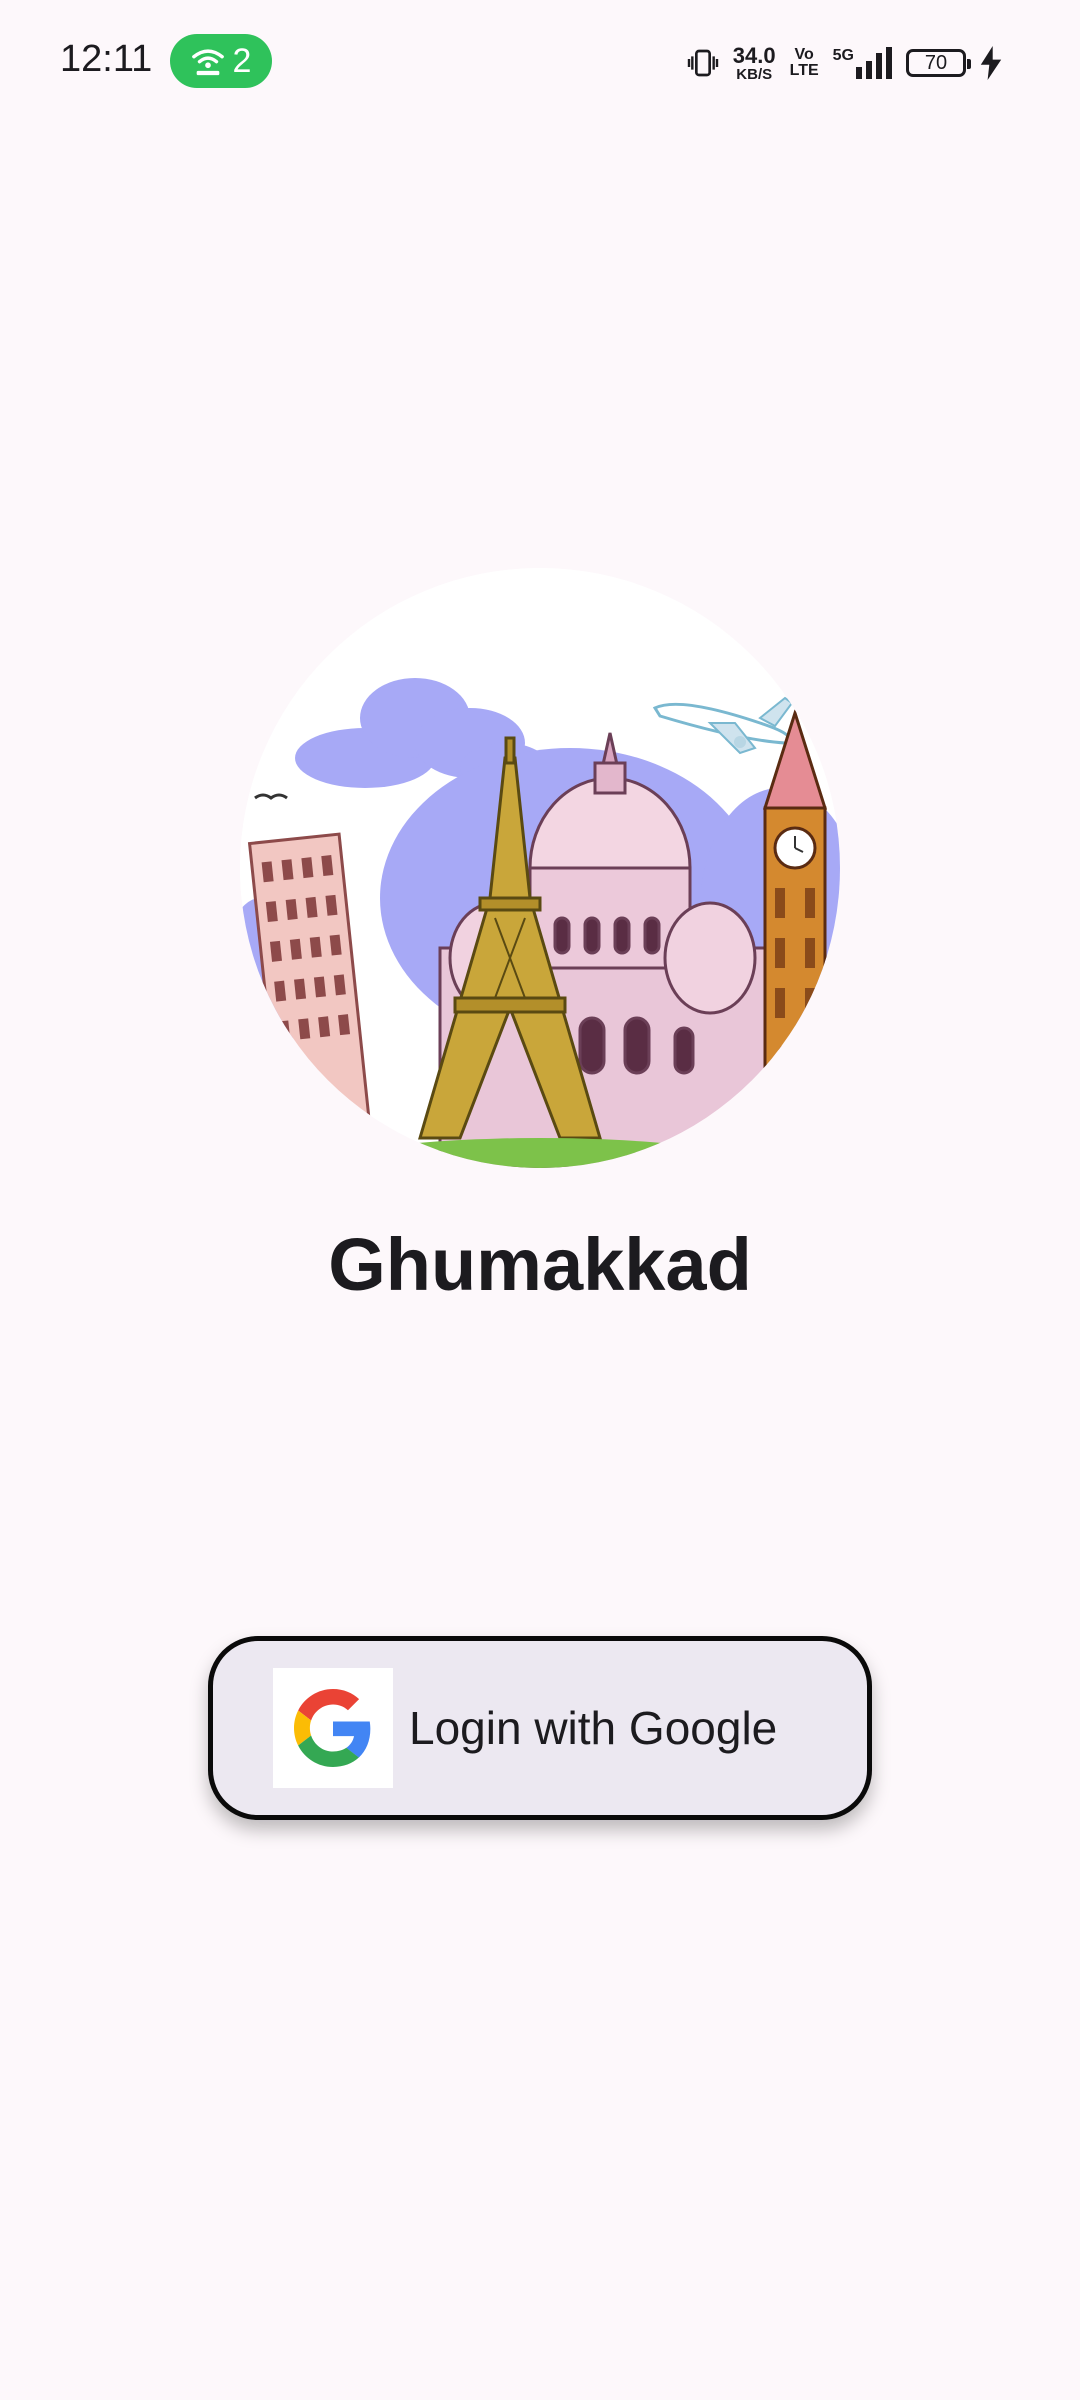 Image resolution: width=1080 pixels, height=2400 pixels. Describe the element at coordinates (540, 62) in the screenshot. I see `status-bar: 12:11 2 34.0 KB/S Vo LTE 5G 70` at that location.